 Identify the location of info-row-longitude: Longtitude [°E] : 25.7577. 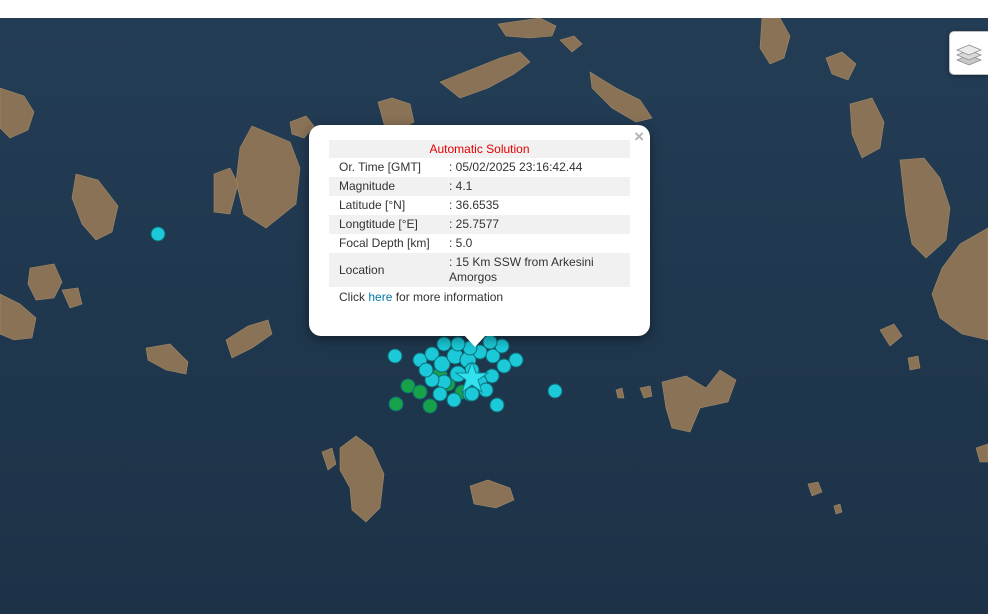
(479, 224).